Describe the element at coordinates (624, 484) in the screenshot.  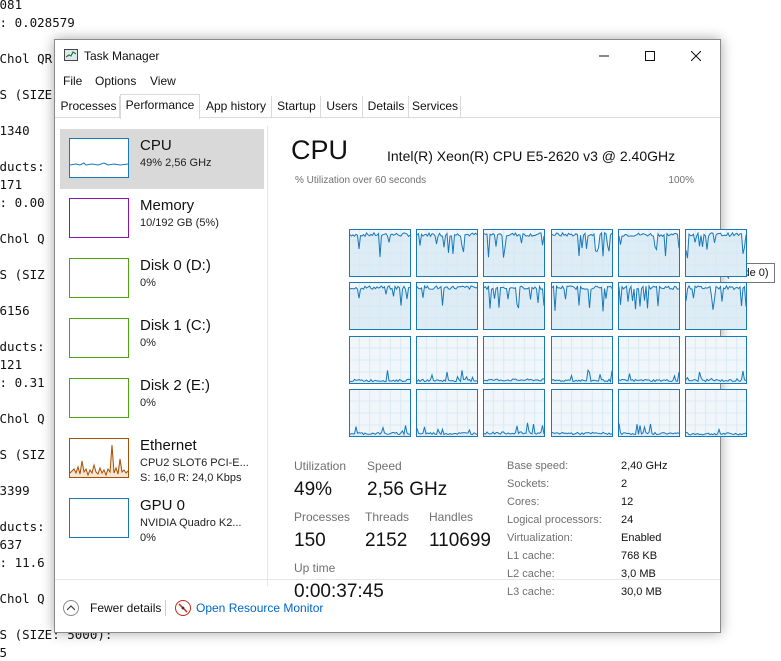
I see `spec-value: 2` at that location.